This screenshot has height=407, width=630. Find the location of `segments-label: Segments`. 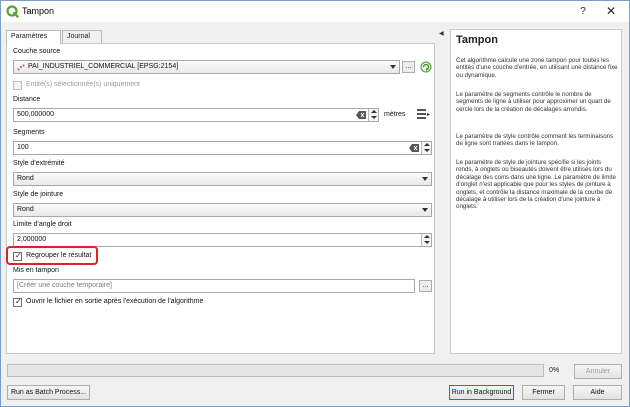

segments-label: Segments is located at coordinates (29, 132).